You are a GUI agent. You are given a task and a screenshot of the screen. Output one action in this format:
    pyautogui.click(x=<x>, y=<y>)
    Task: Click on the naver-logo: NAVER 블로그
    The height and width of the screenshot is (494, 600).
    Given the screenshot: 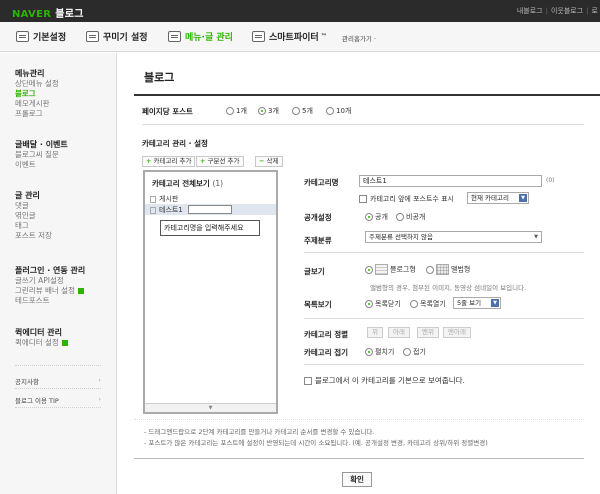 What is the action you would take?
    pyautogui.click(x=48, y=12)
    